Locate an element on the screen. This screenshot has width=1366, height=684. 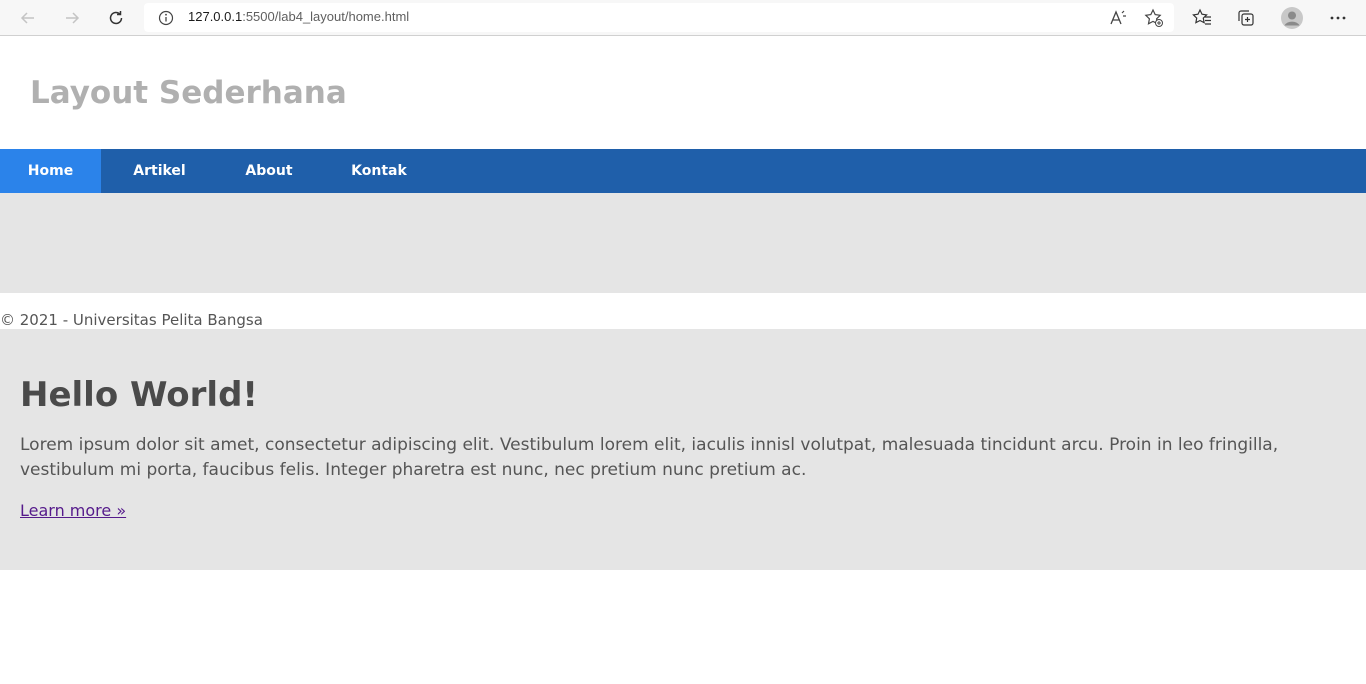
read-aloud-icon is located at coordinates (1118, 17).